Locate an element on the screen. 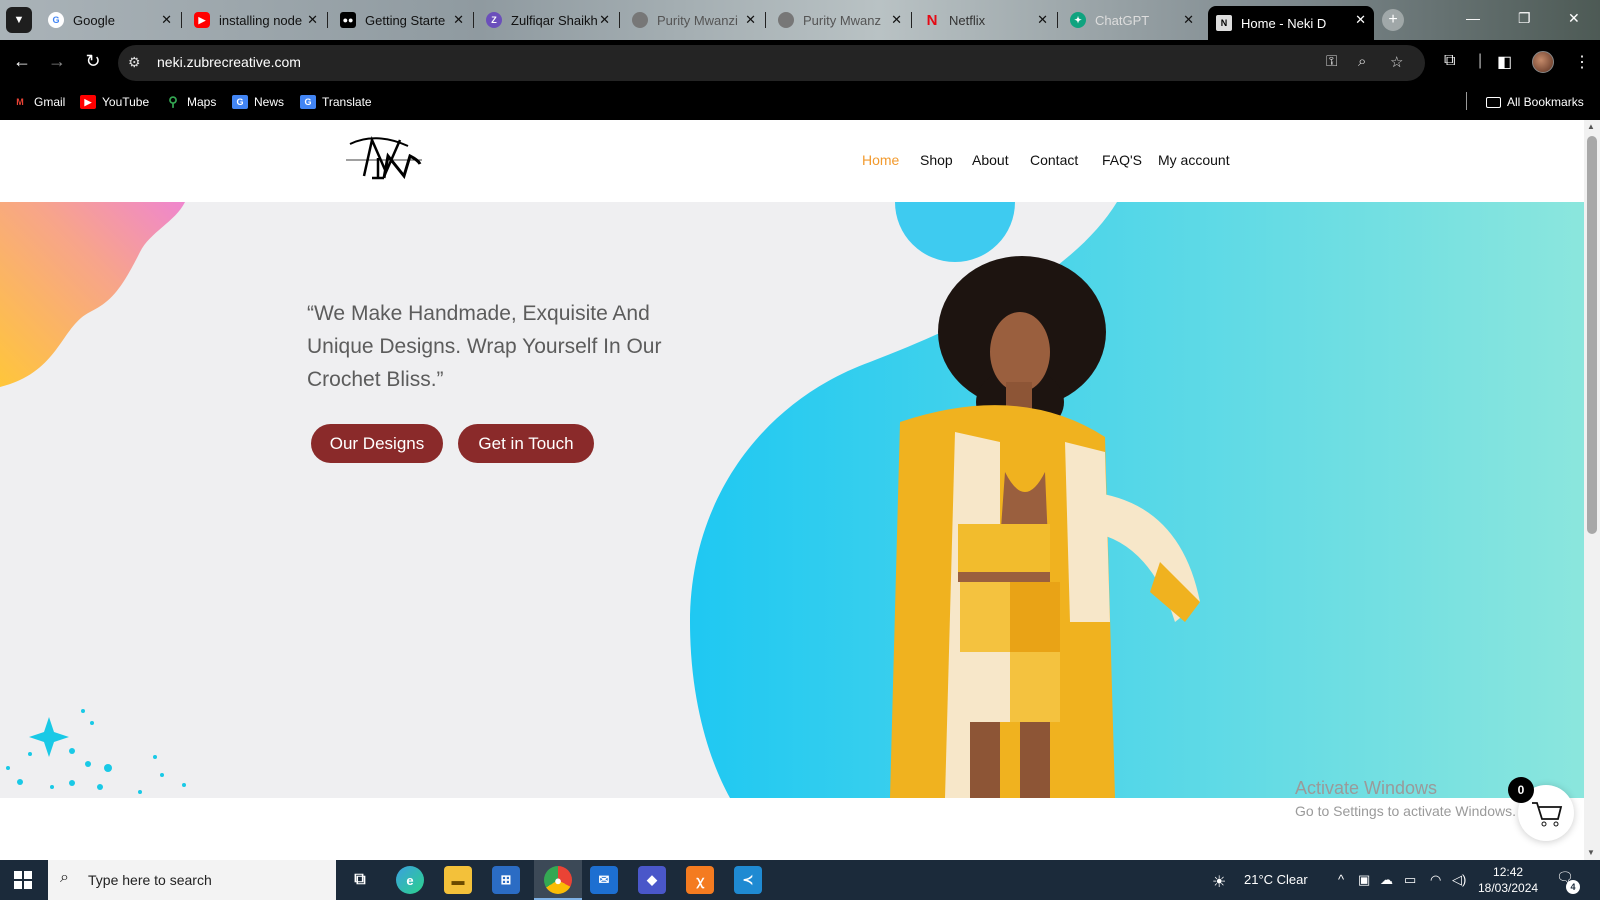 The height and width of the screenshot is (900, 1600). watermark-title: Activate Windows is located at coordinates (1366, 788).